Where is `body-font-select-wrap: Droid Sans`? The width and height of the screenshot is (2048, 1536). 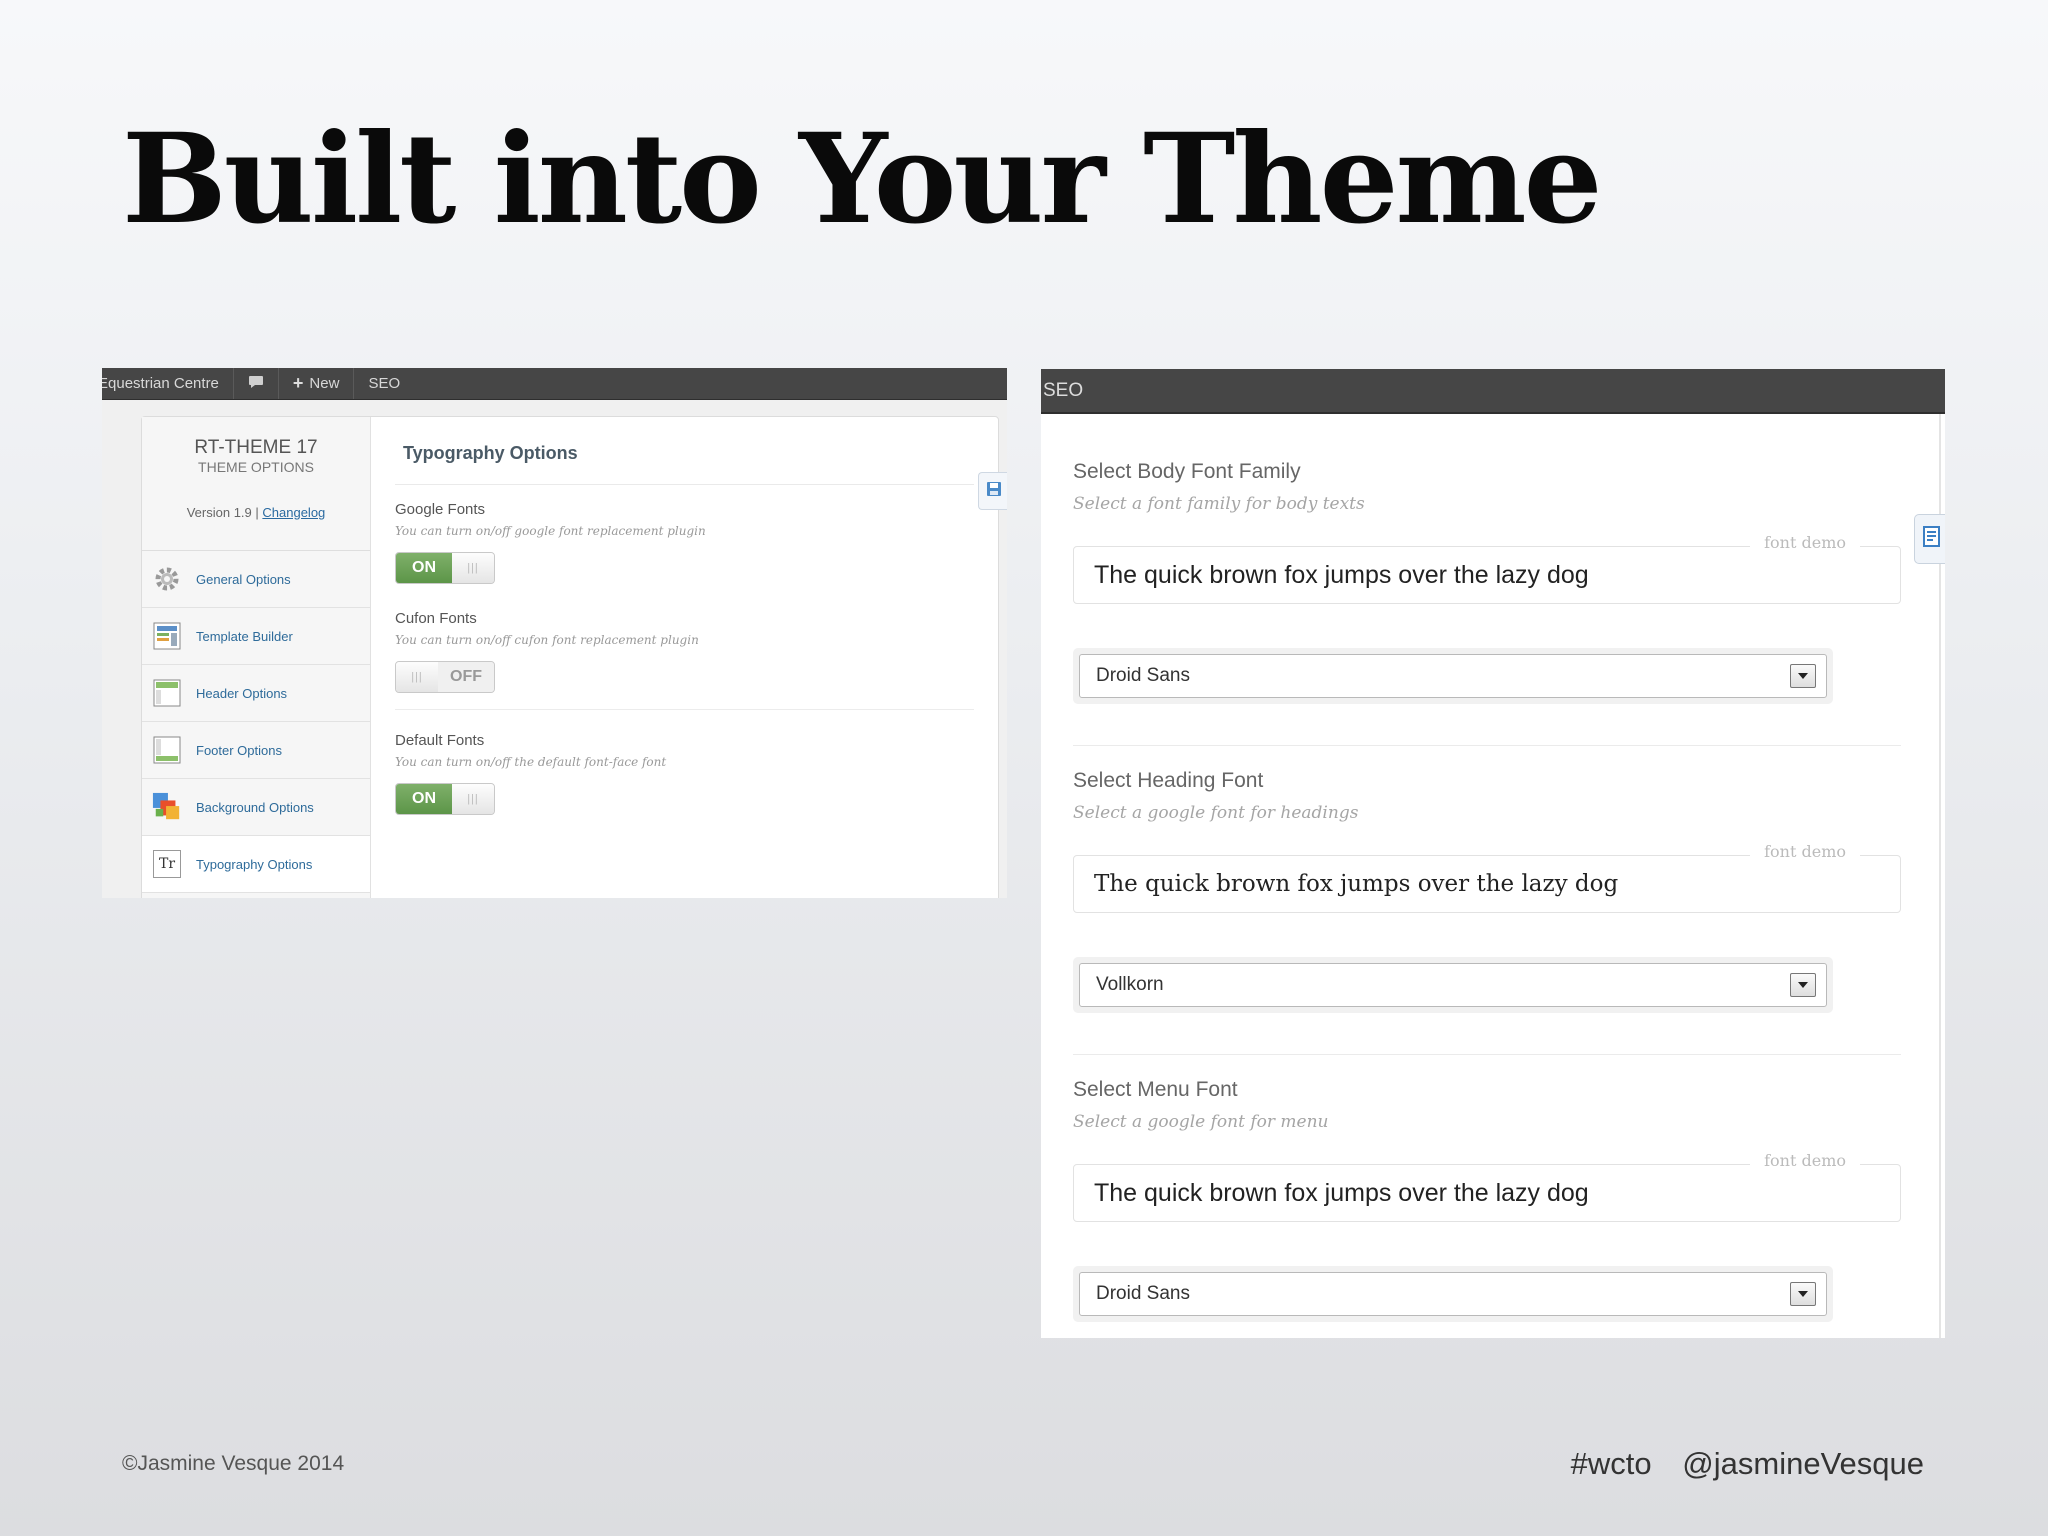
body-font-select-wrap: Droid Sans is located at coordinates (1453, 676).